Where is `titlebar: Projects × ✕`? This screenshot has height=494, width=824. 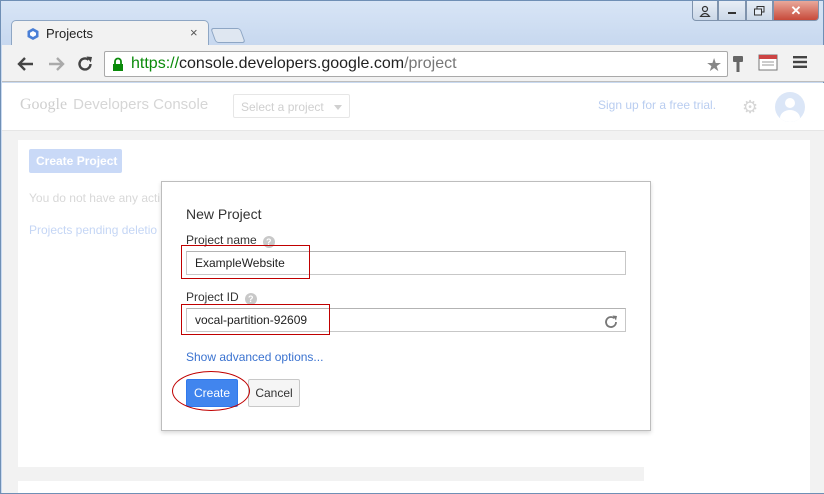
titlebar: Projects × ✕ is located at coordinates (412, 23).